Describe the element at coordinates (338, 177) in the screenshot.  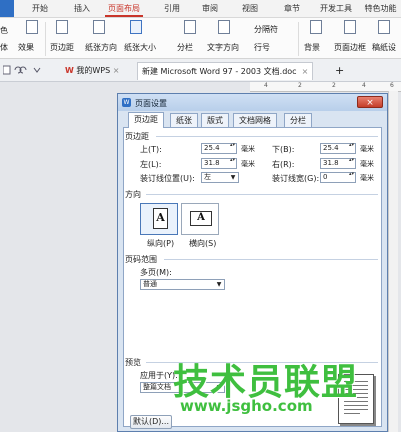
I see `gutter-width-input: 0` at that location.